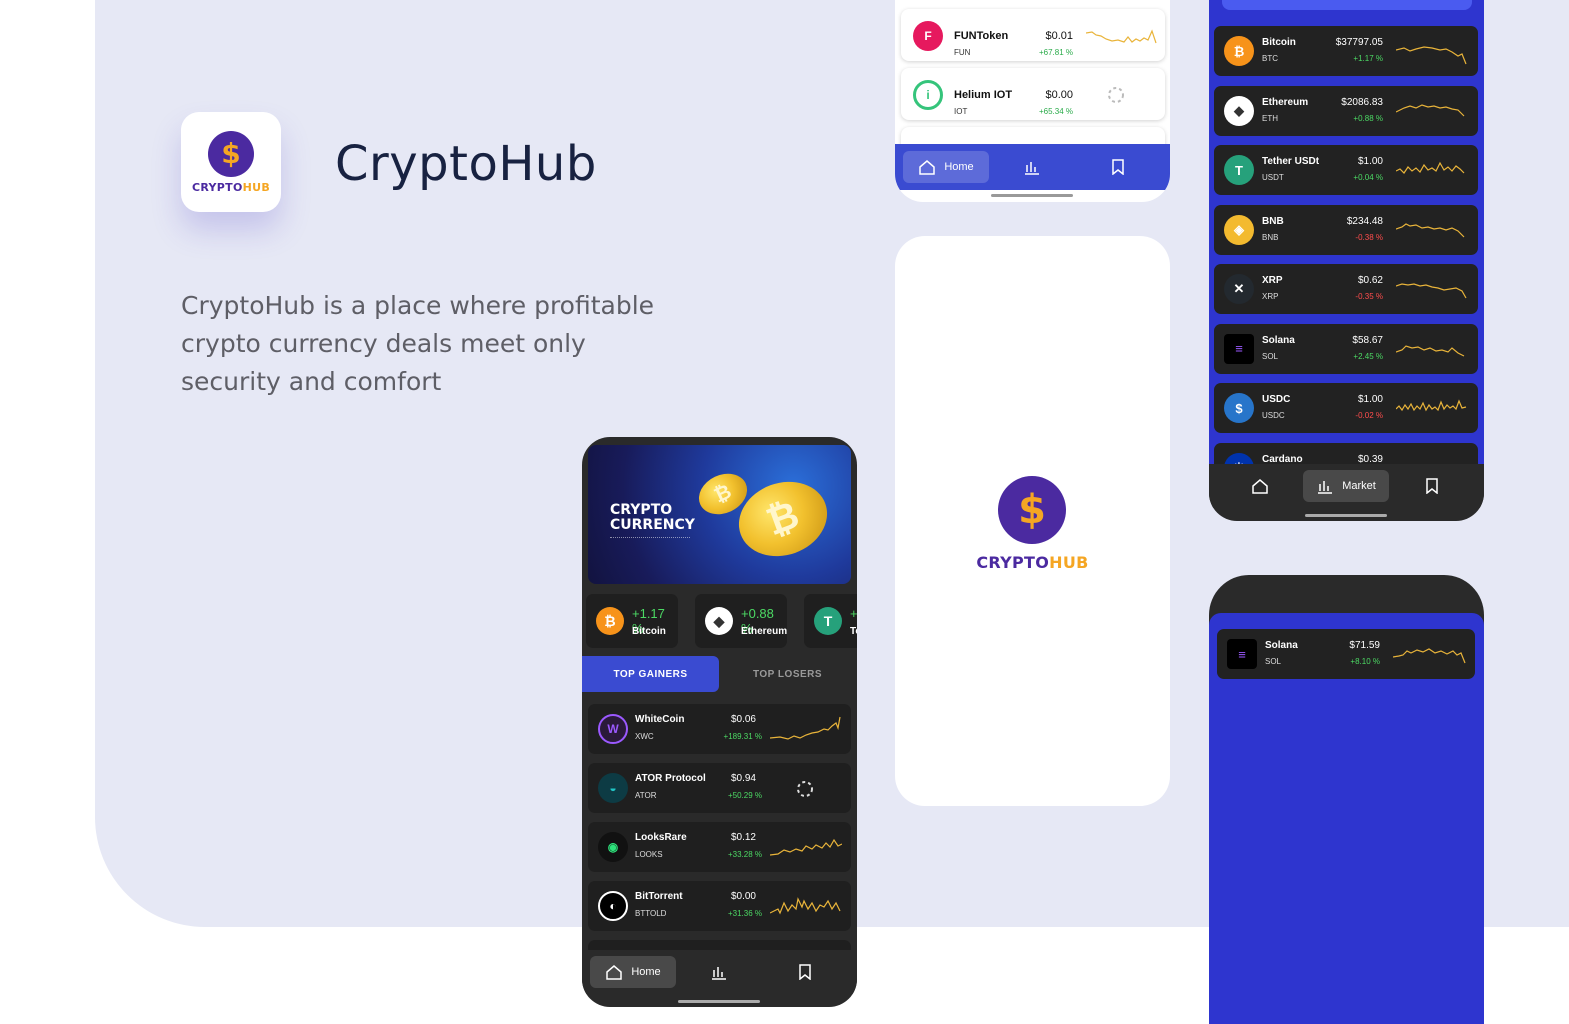  Describe the element at coordinates (741, 621) in the screenshot. I see `ticker-card: ◆ +0.88 % Ethereum` at that location.